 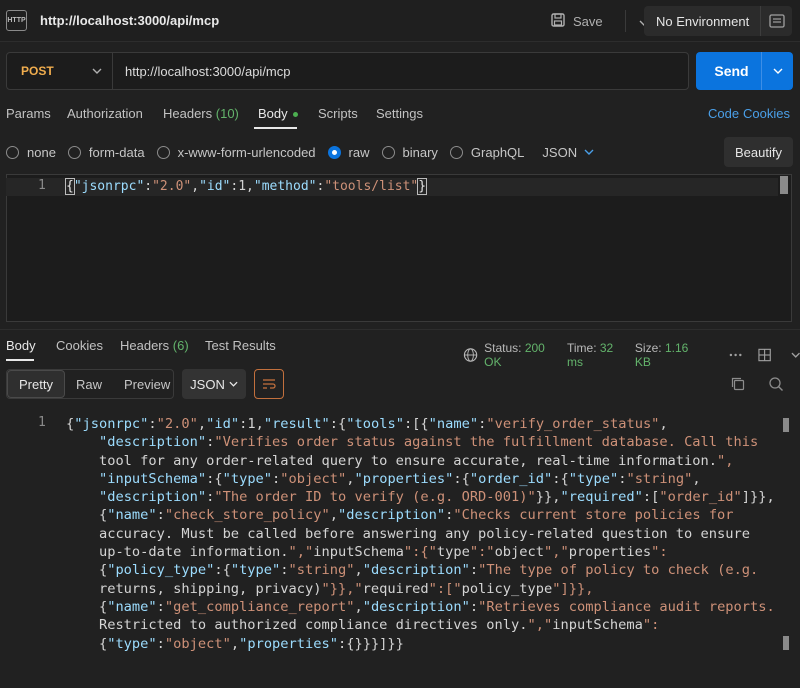 What do you see at coordinates (295, 115) in the screenshot?
I see `body-set-indicator` at bounding box center [295, 115].